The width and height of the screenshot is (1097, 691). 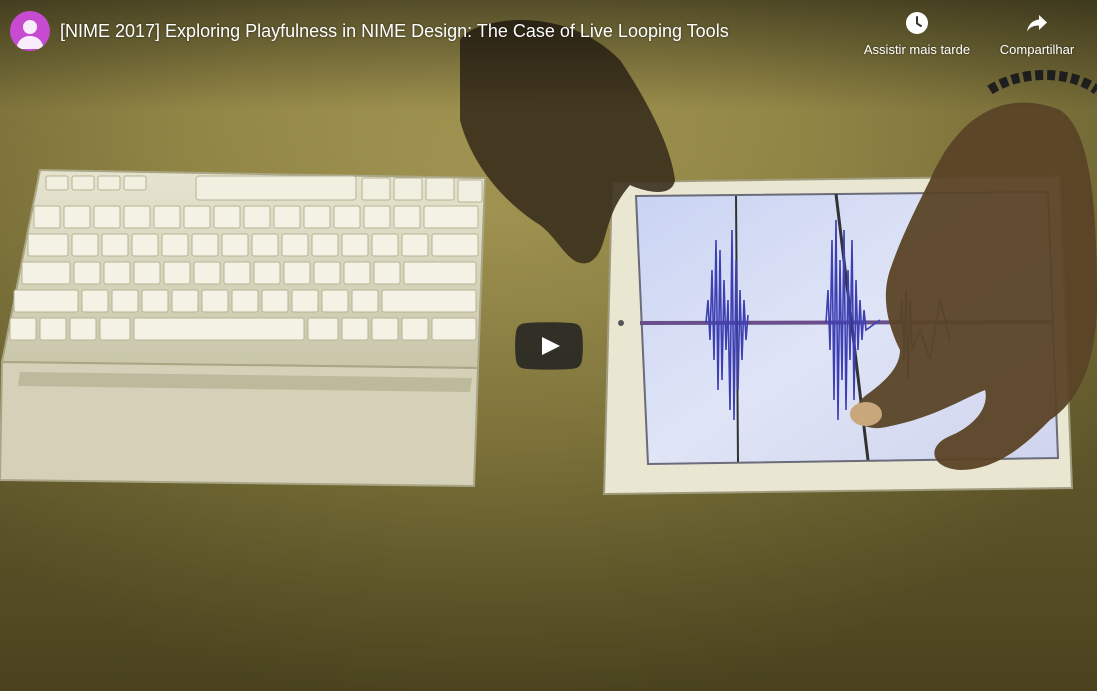 What do you see at coordinates (917, 23) in the screenshot?
I see `clock-icon` at bounding box center [917, 23].